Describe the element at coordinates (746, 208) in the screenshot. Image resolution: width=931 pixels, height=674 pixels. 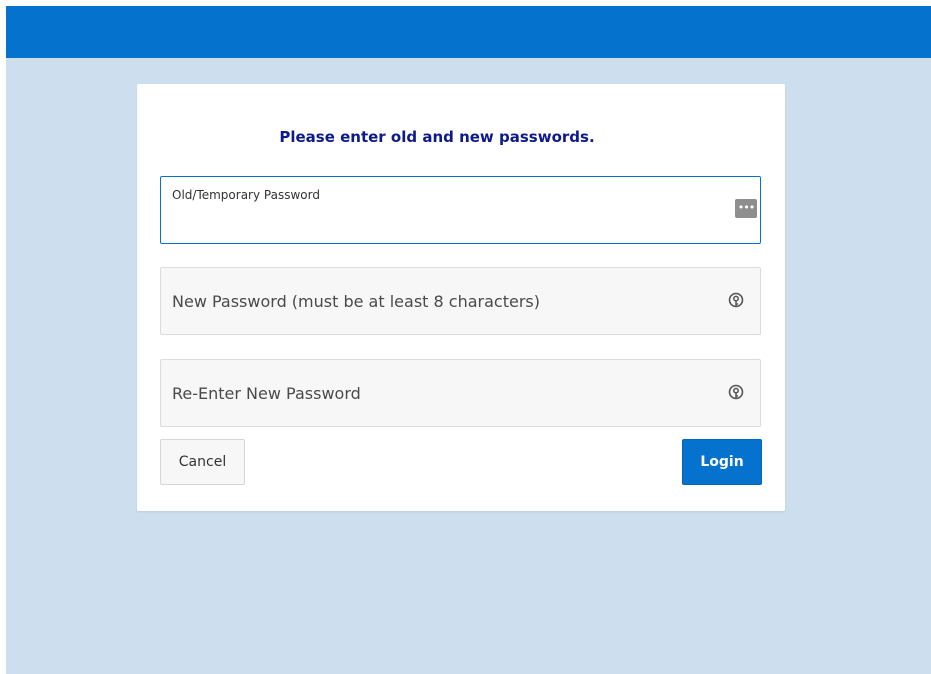
I see `password-dots-icon: •••` at that location.